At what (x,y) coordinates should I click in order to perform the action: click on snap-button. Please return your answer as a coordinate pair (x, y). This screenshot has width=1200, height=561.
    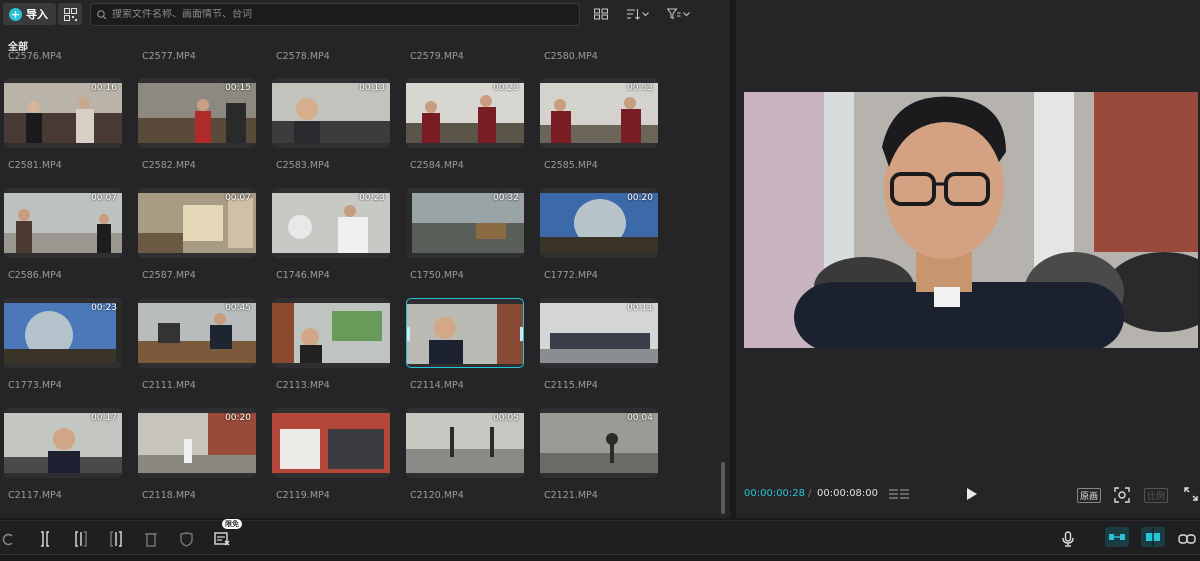
    Looking at the image, I should click on (1153, 537).